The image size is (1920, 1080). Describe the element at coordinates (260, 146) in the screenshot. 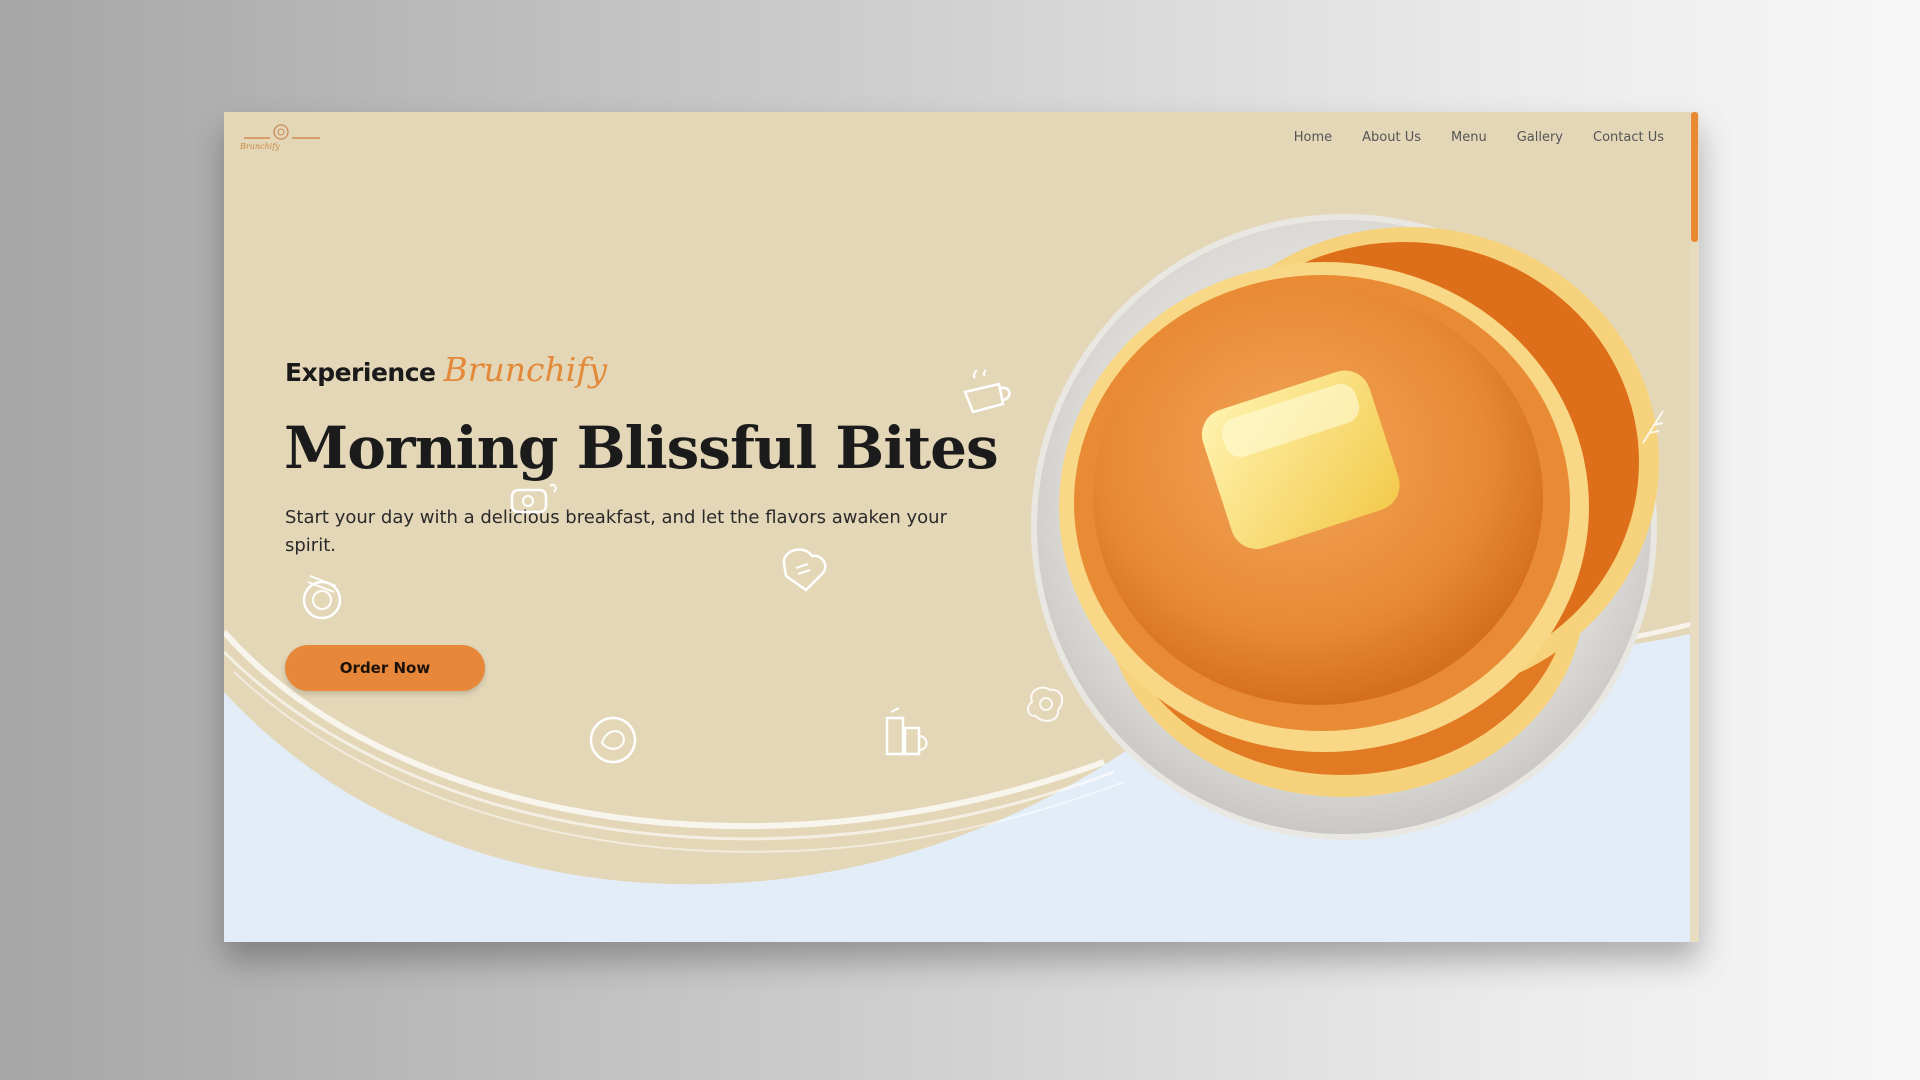

I see `logo-text: Brunchify` at that location.